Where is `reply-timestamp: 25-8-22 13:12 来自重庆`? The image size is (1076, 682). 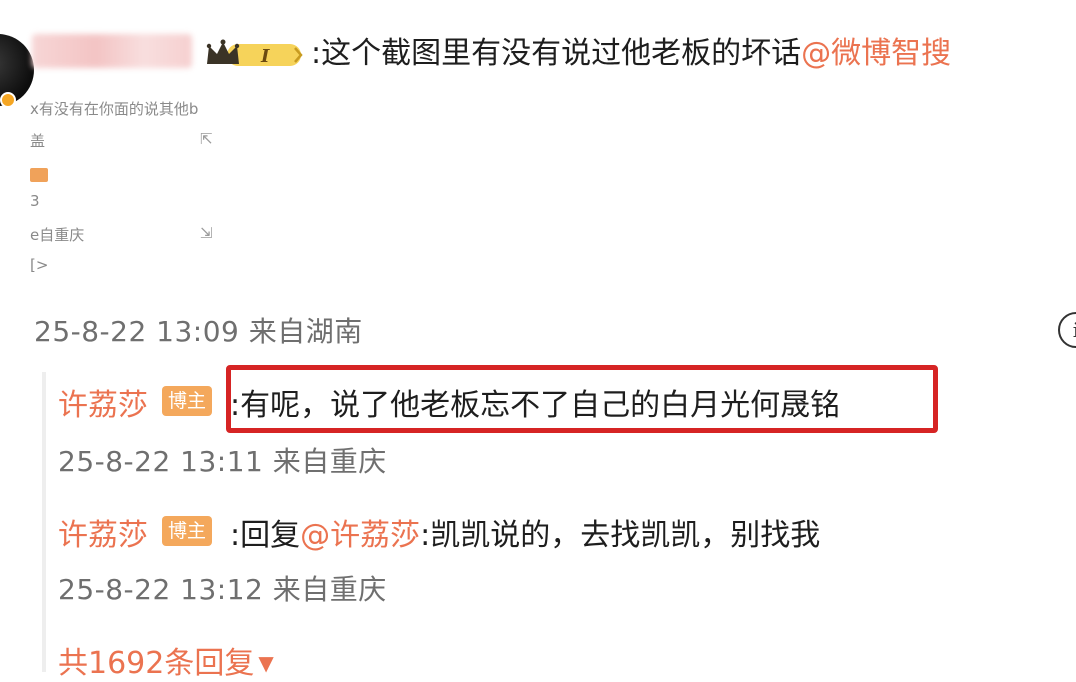 reply-timestamp: 25-8-22 13:12 来自重庆 is located at coordinates (222, 589).